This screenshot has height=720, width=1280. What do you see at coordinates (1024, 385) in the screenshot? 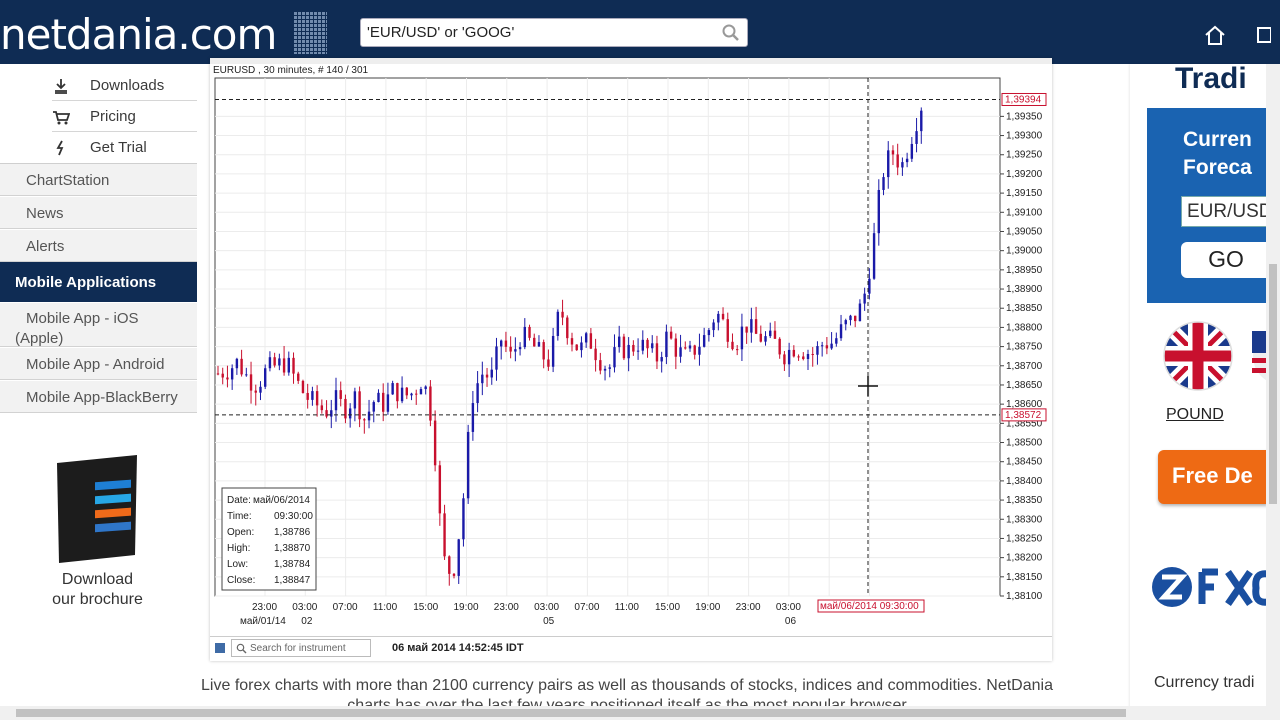
I see `y-tick-label: 1,38650` at bounding box center [1024, 385].